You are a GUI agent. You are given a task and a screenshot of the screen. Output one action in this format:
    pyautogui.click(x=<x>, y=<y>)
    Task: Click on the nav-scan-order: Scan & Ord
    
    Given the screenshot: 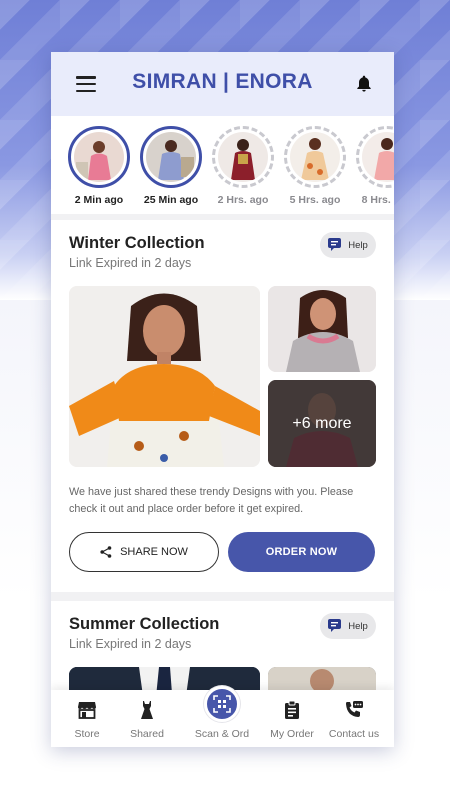 What is the action you would take?
    pyautogui.click(x=222, y=718)
    